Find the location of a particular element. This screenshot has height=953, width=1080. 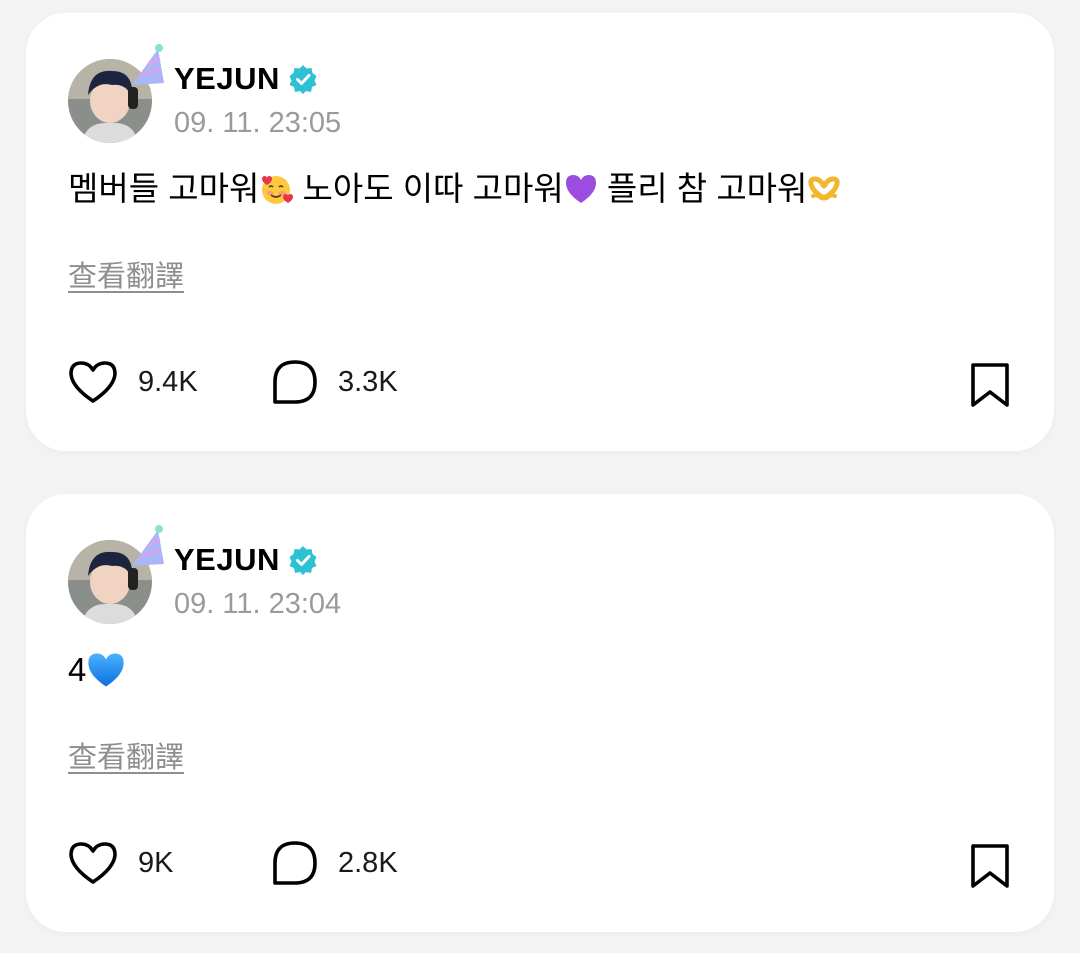

like-count: 9K is located at coordinates (156, 862).